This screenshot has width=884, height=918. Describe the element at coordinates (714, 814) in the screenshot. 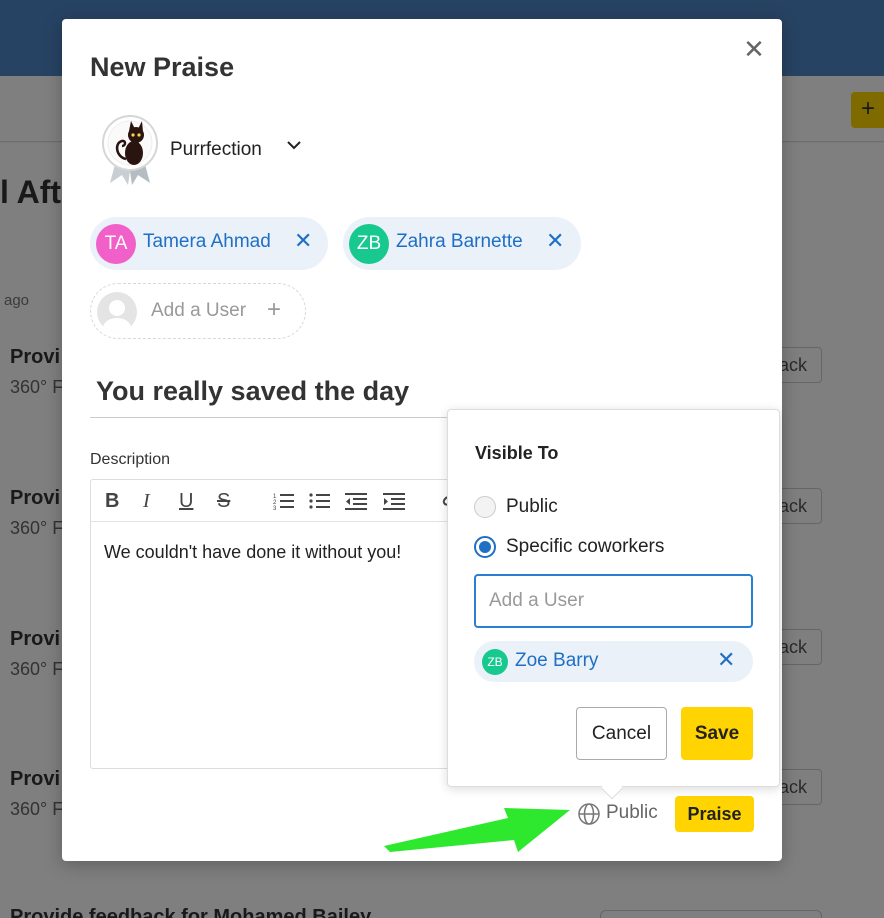

I see `praise-button: Praise` at that location.